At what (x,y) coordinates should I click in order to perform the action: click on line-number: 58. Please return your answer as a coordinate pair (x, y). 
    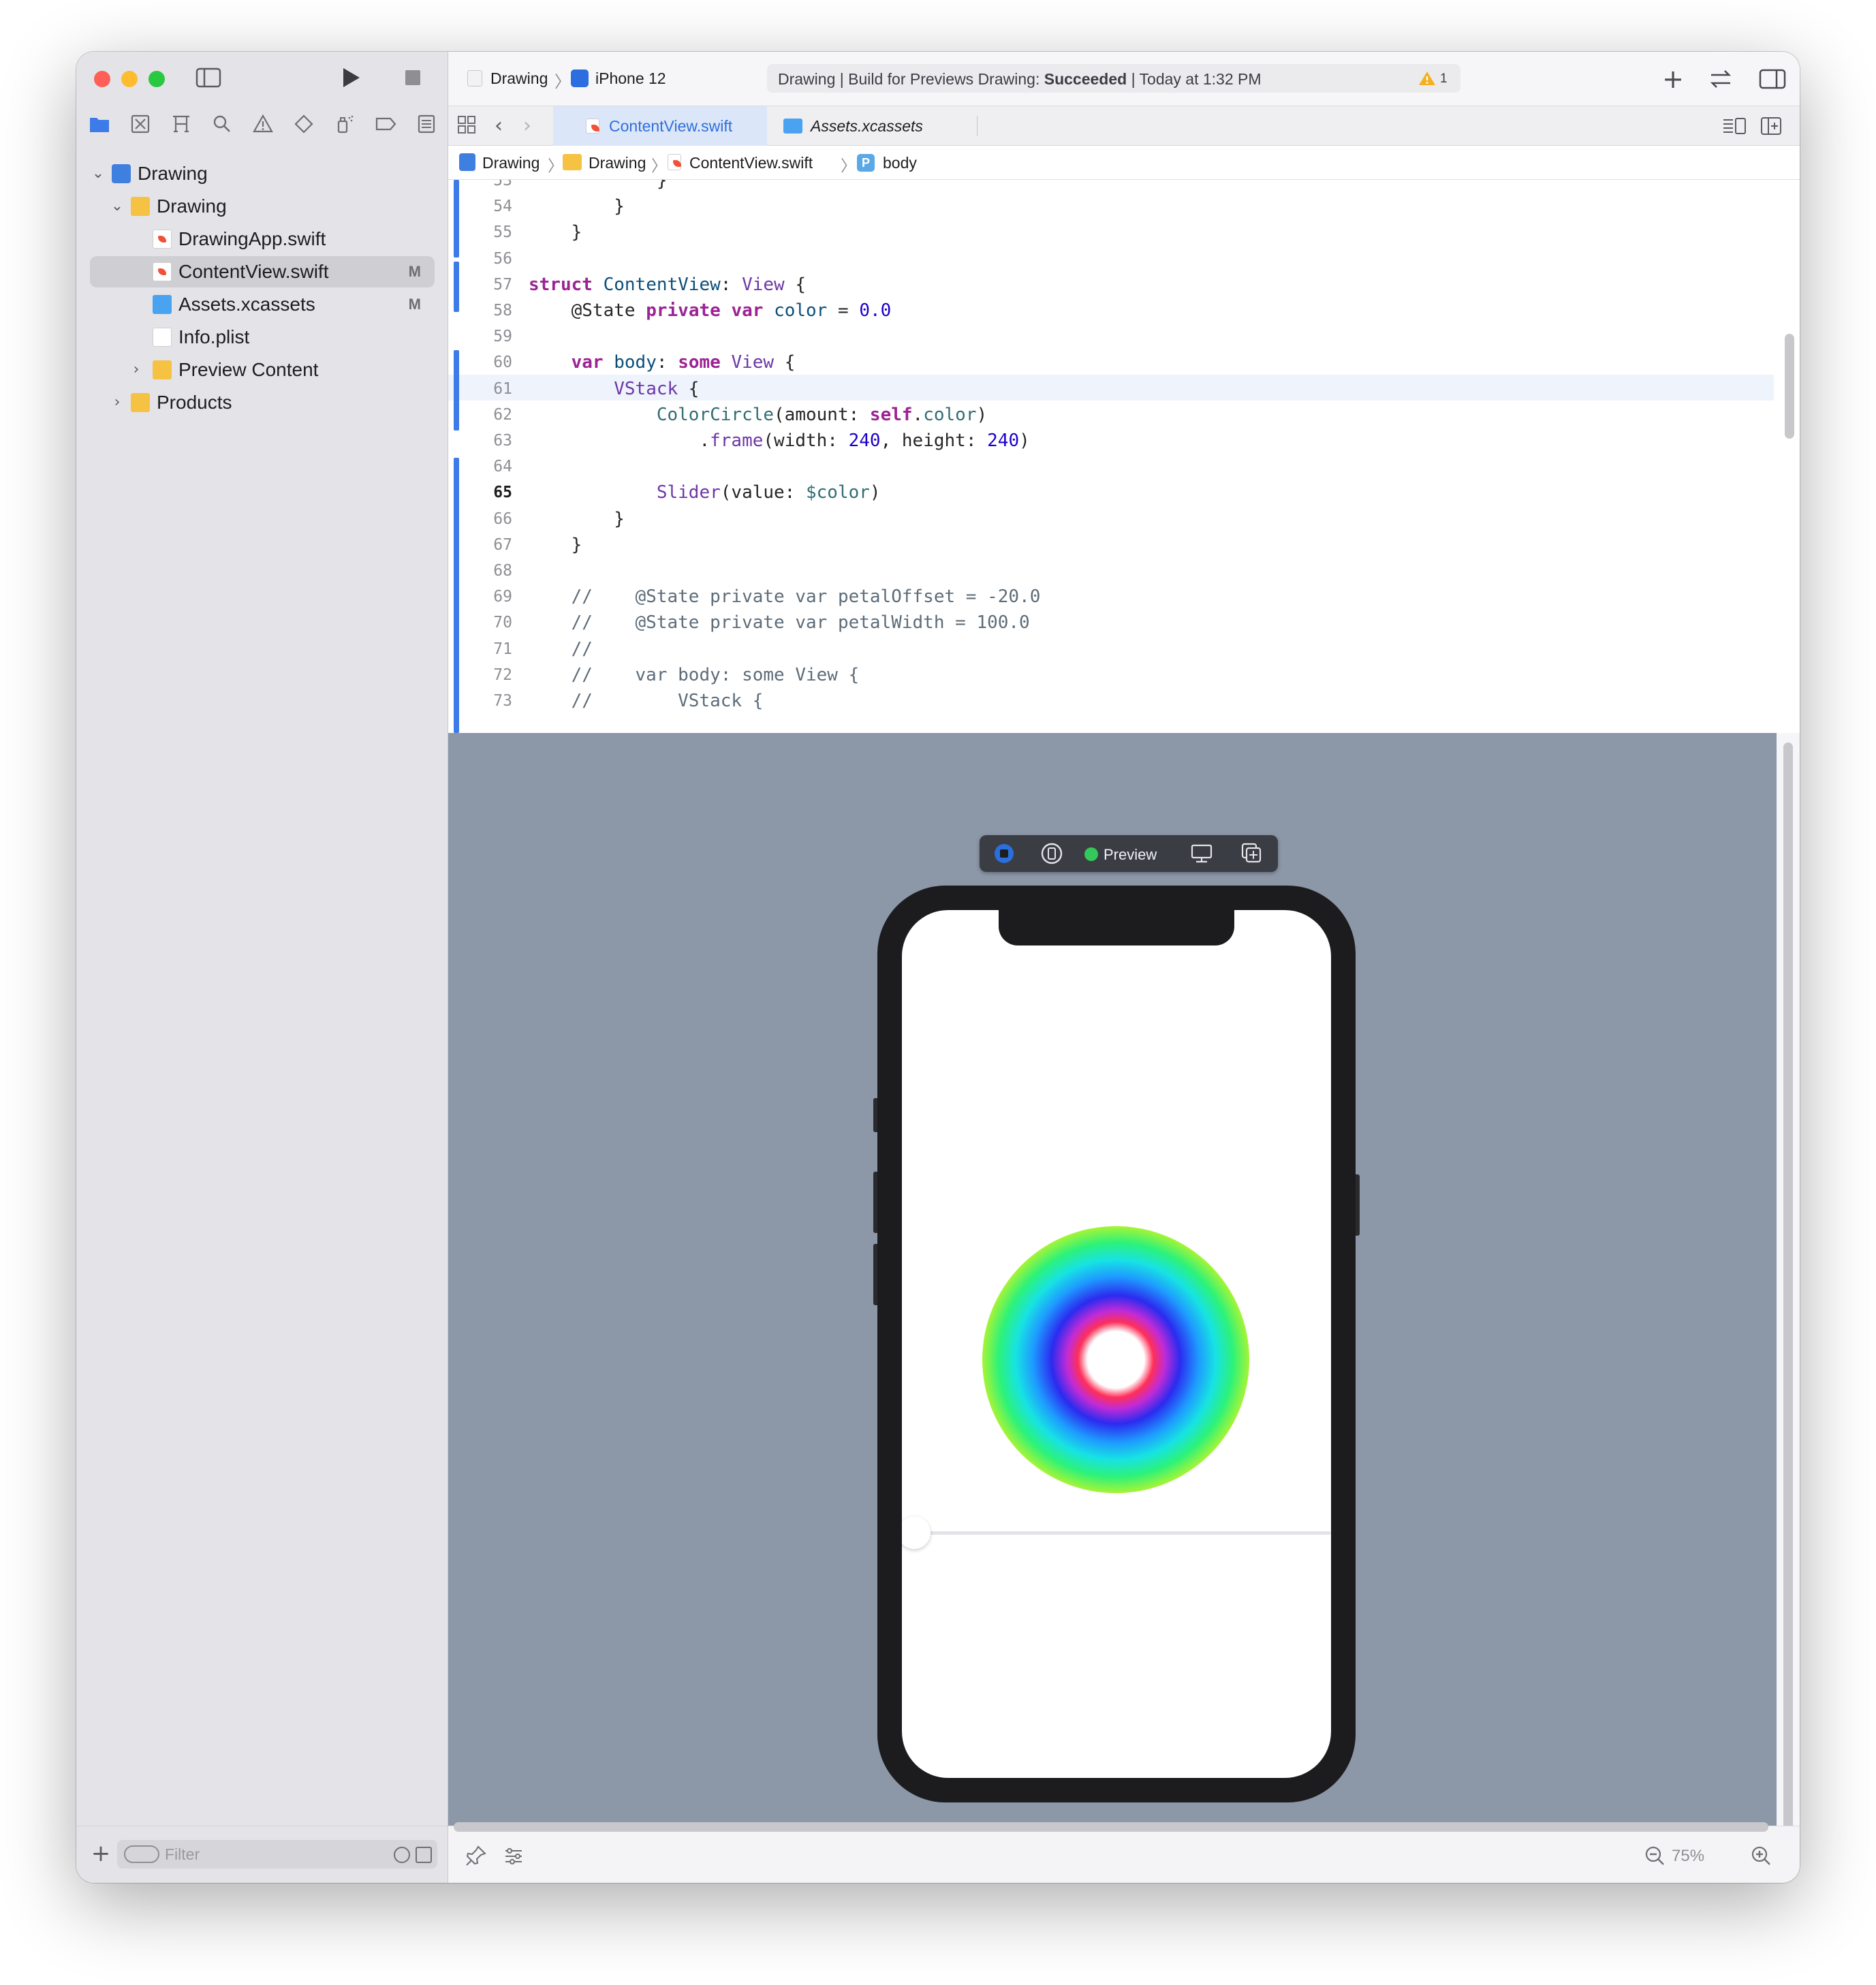
    Looking at the image, I should click on (487, 311).